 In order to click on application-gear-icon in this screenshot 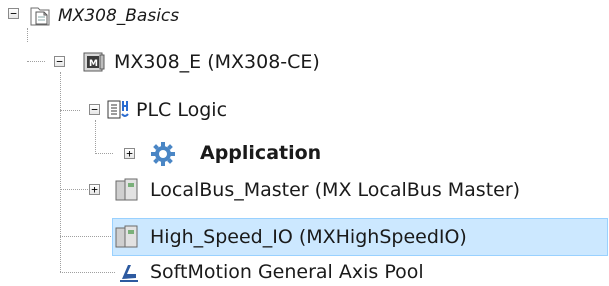, I will do `click(162, 153)`.